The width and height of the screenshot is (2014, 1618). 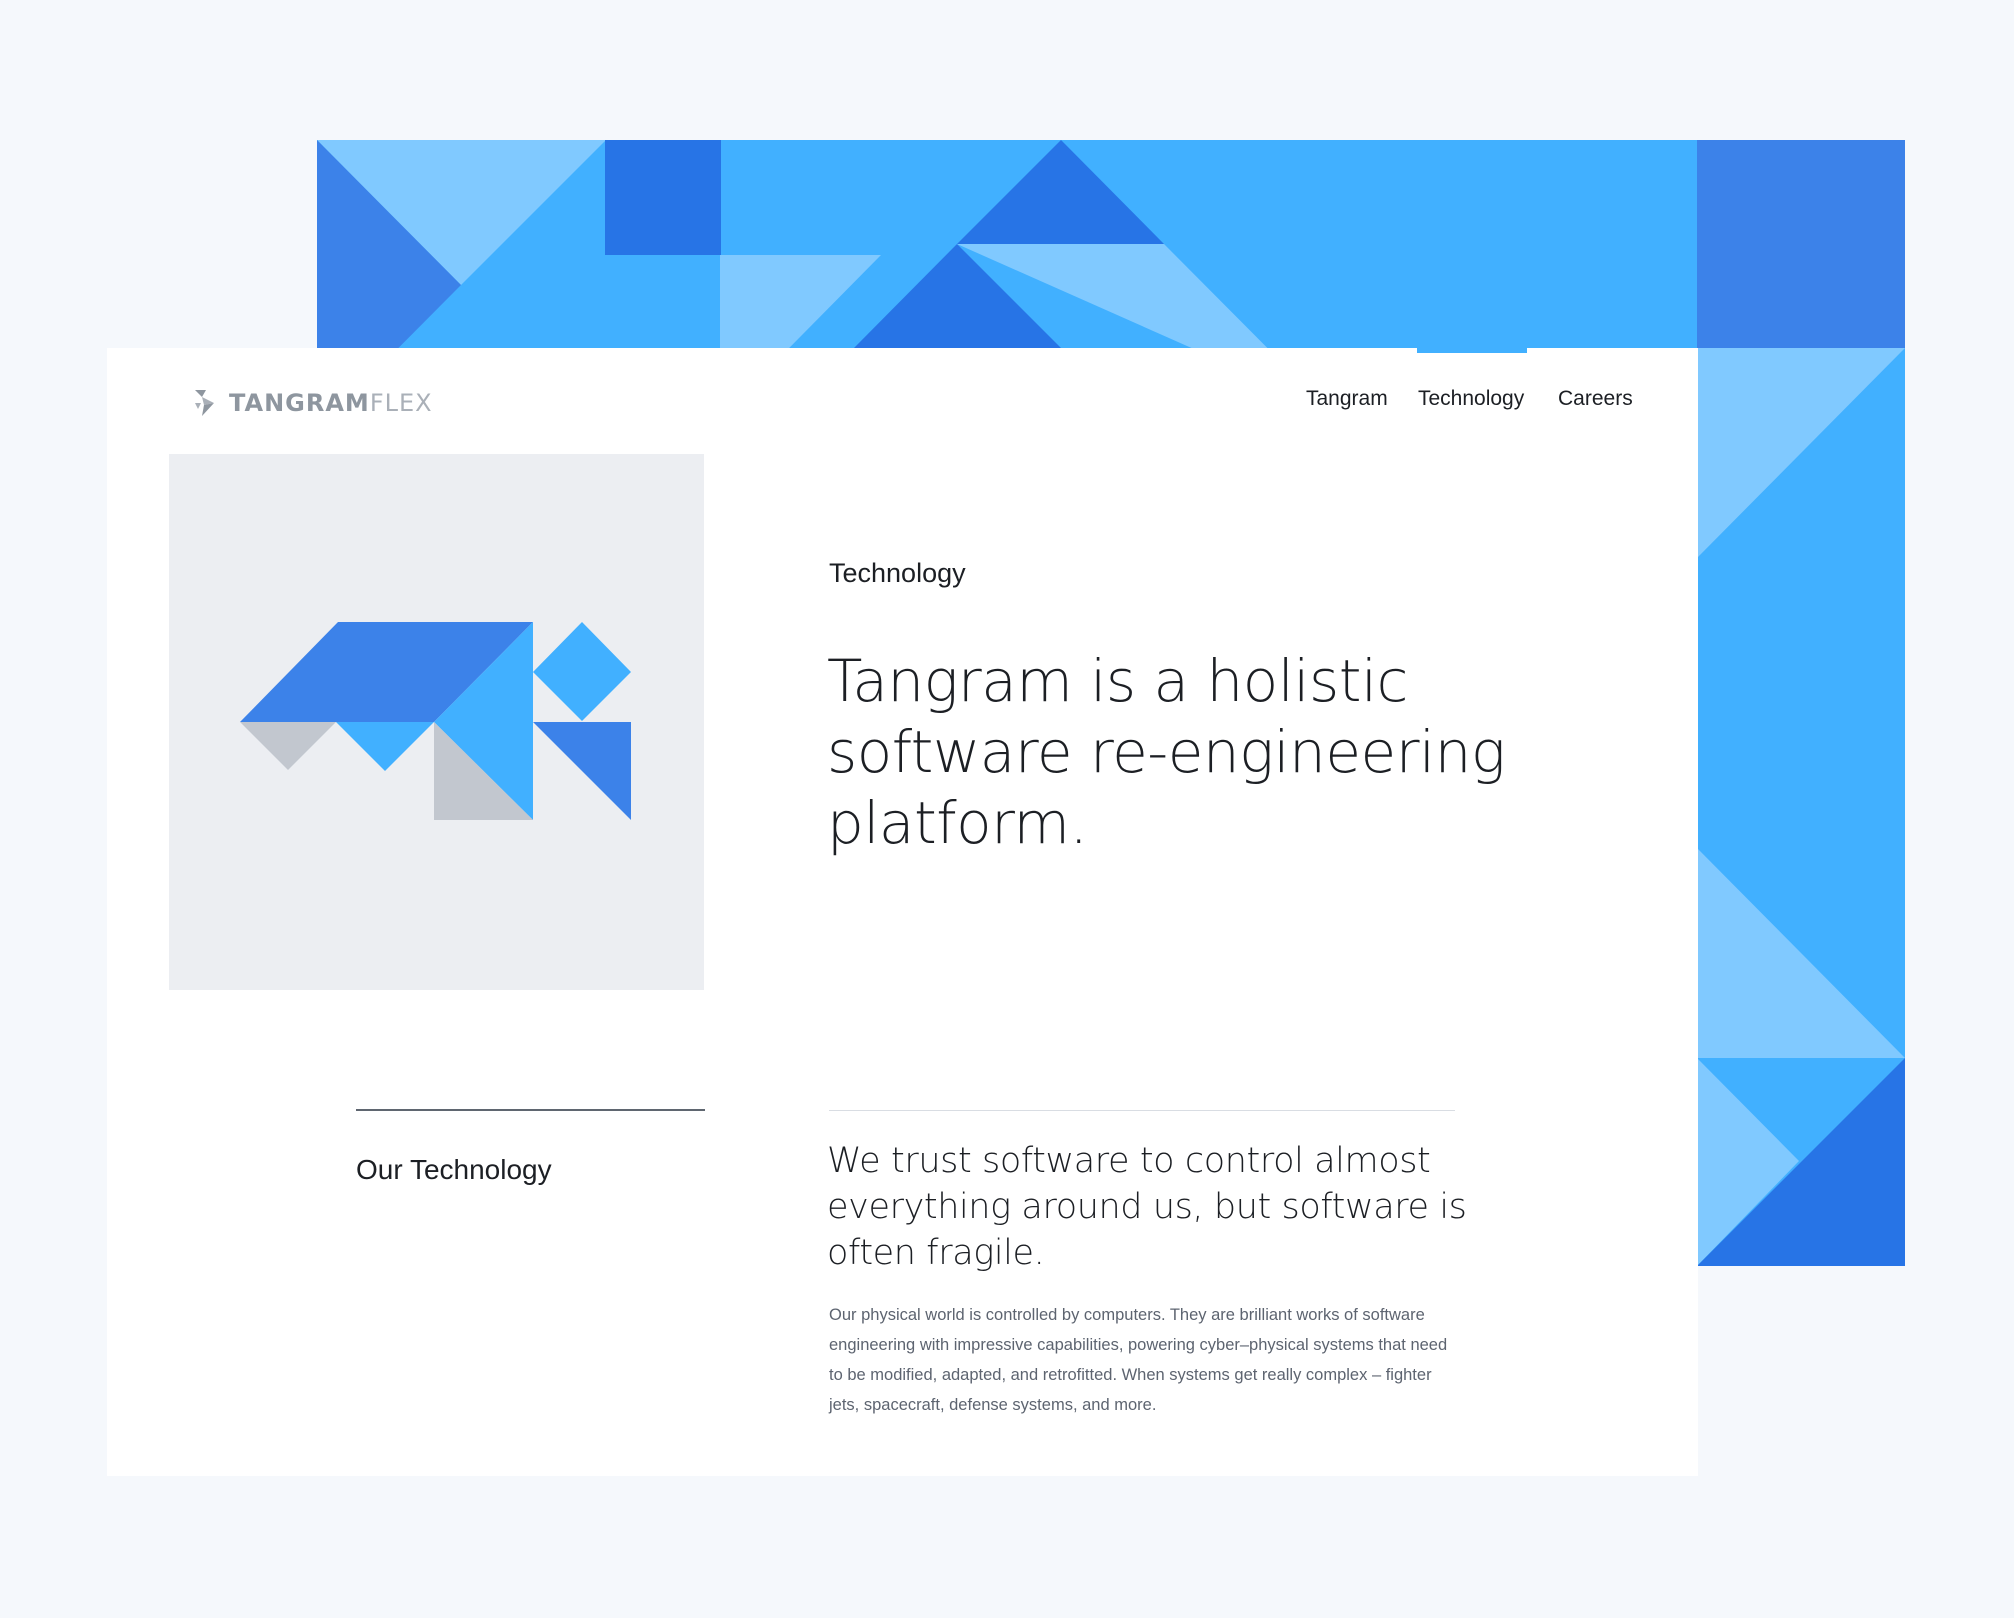 I want to click on hero-eyebrow: Technology, so click(x=897, y=573).